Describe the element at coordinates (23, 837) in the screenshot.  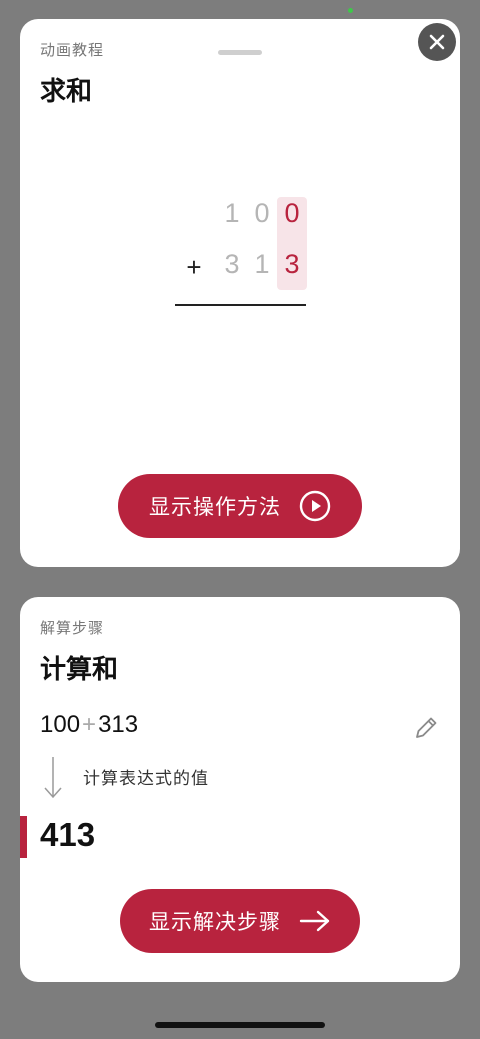
I see `result-marker` at that location.